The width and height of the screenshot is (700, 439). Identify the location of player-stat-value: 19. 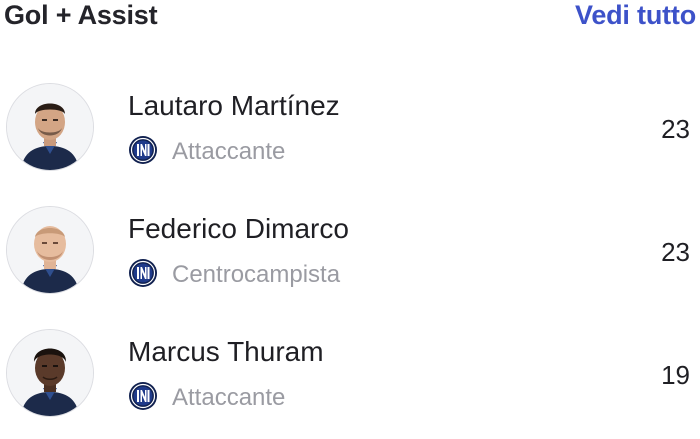
(675, 375).